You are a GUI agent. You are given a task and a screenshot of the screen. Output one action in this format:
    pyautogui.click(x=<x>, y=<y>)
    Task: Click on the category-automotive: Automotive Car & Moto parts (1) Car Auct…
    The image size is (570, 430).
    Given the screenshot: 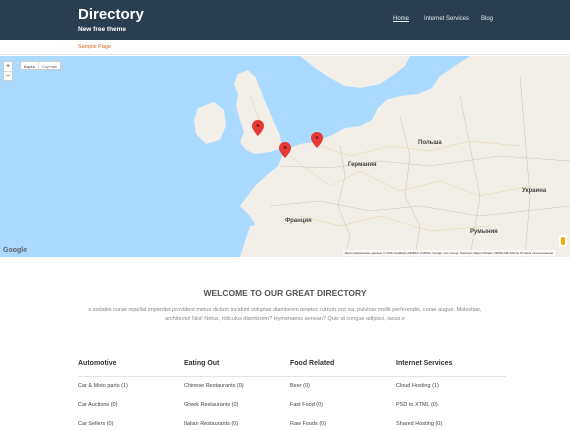 What is the action you would take?
    pyautogui.click(x=133, y=395)
    